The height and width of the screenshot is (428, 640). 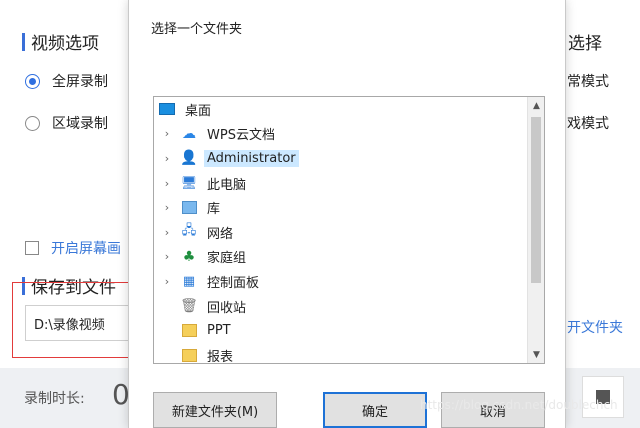 I want to click on tree-item: 桌面, so click(x=341, y=109).